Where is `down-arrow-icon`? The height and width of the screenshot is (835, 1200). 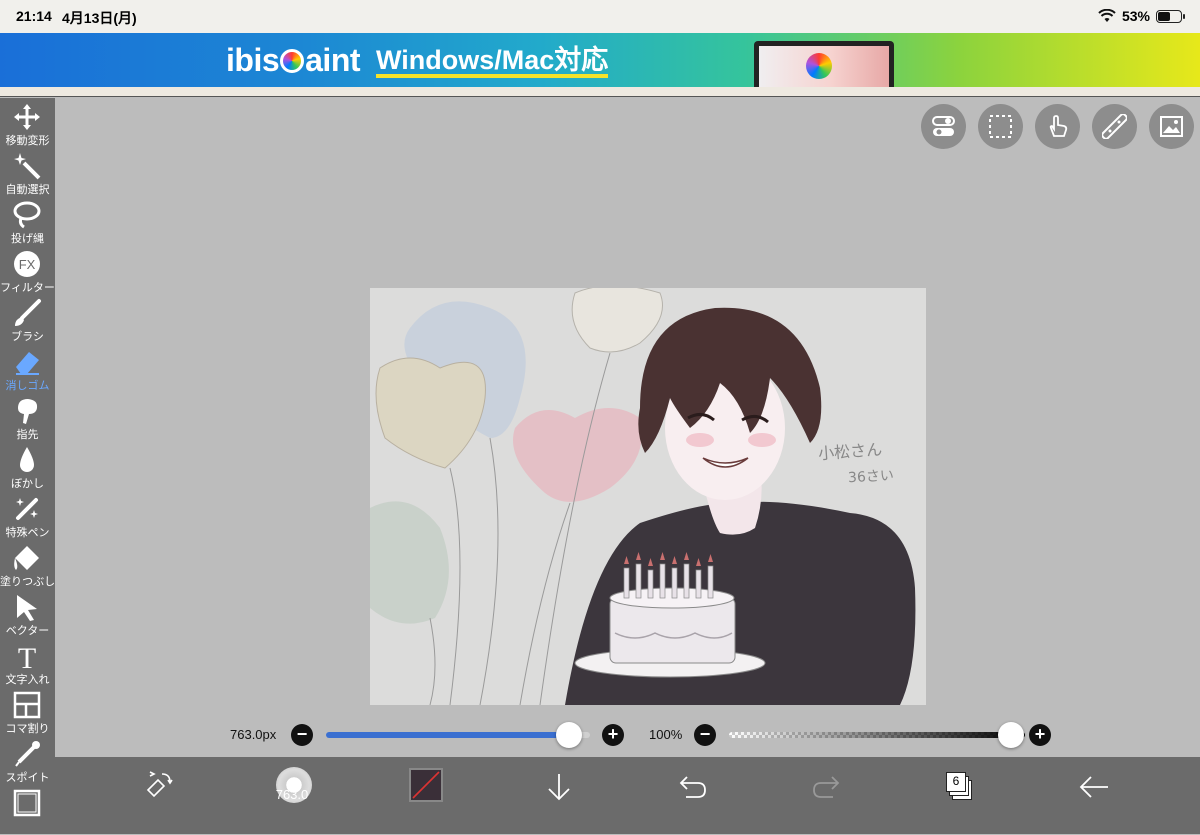 down-arrow-icon is located at coordinates (559, 787).